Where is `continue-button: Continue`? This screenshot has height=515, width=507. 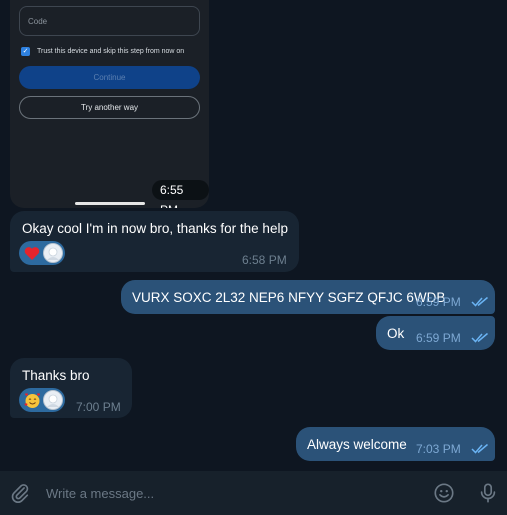
continue-button: Continue is located at coordinates (109, 77).